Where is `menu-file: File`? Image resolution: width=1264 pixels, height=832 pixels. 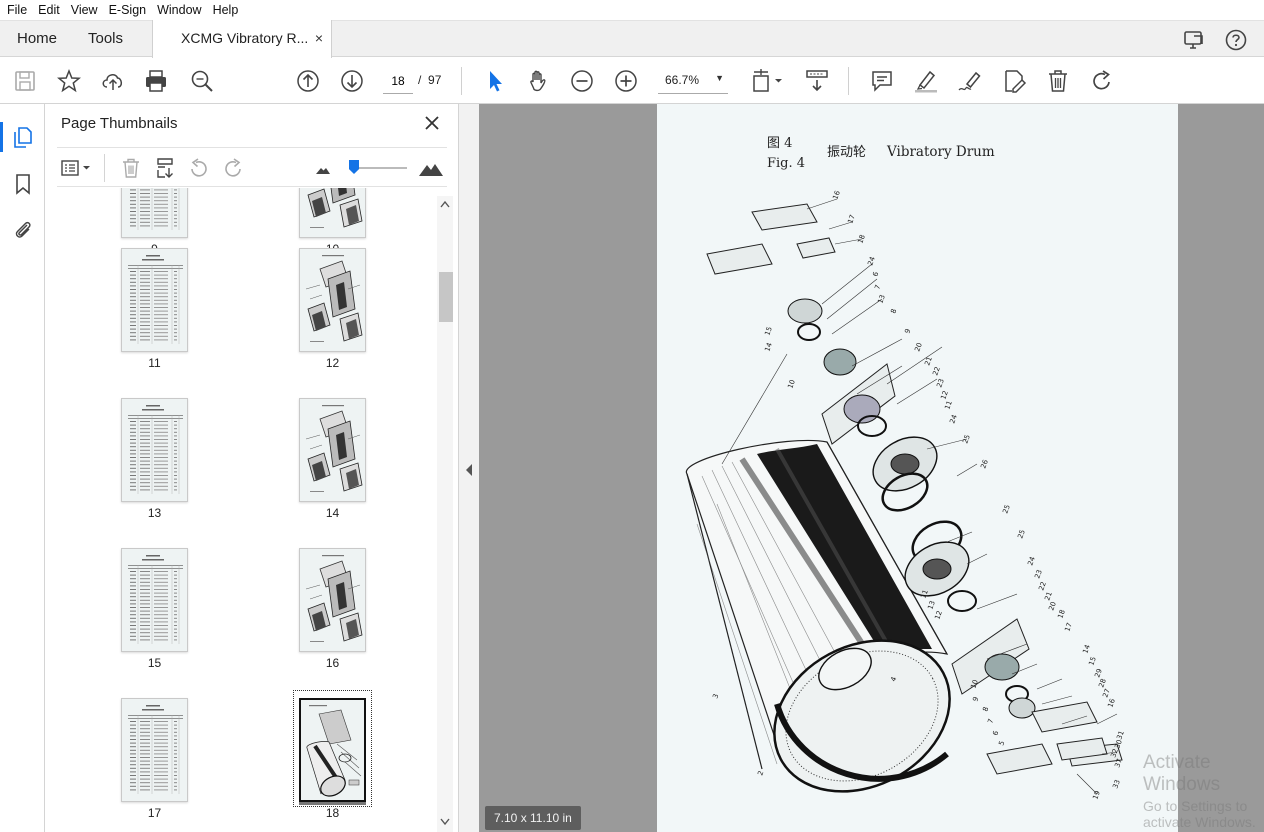
menu-file: File is located at coordinates (17, 10).